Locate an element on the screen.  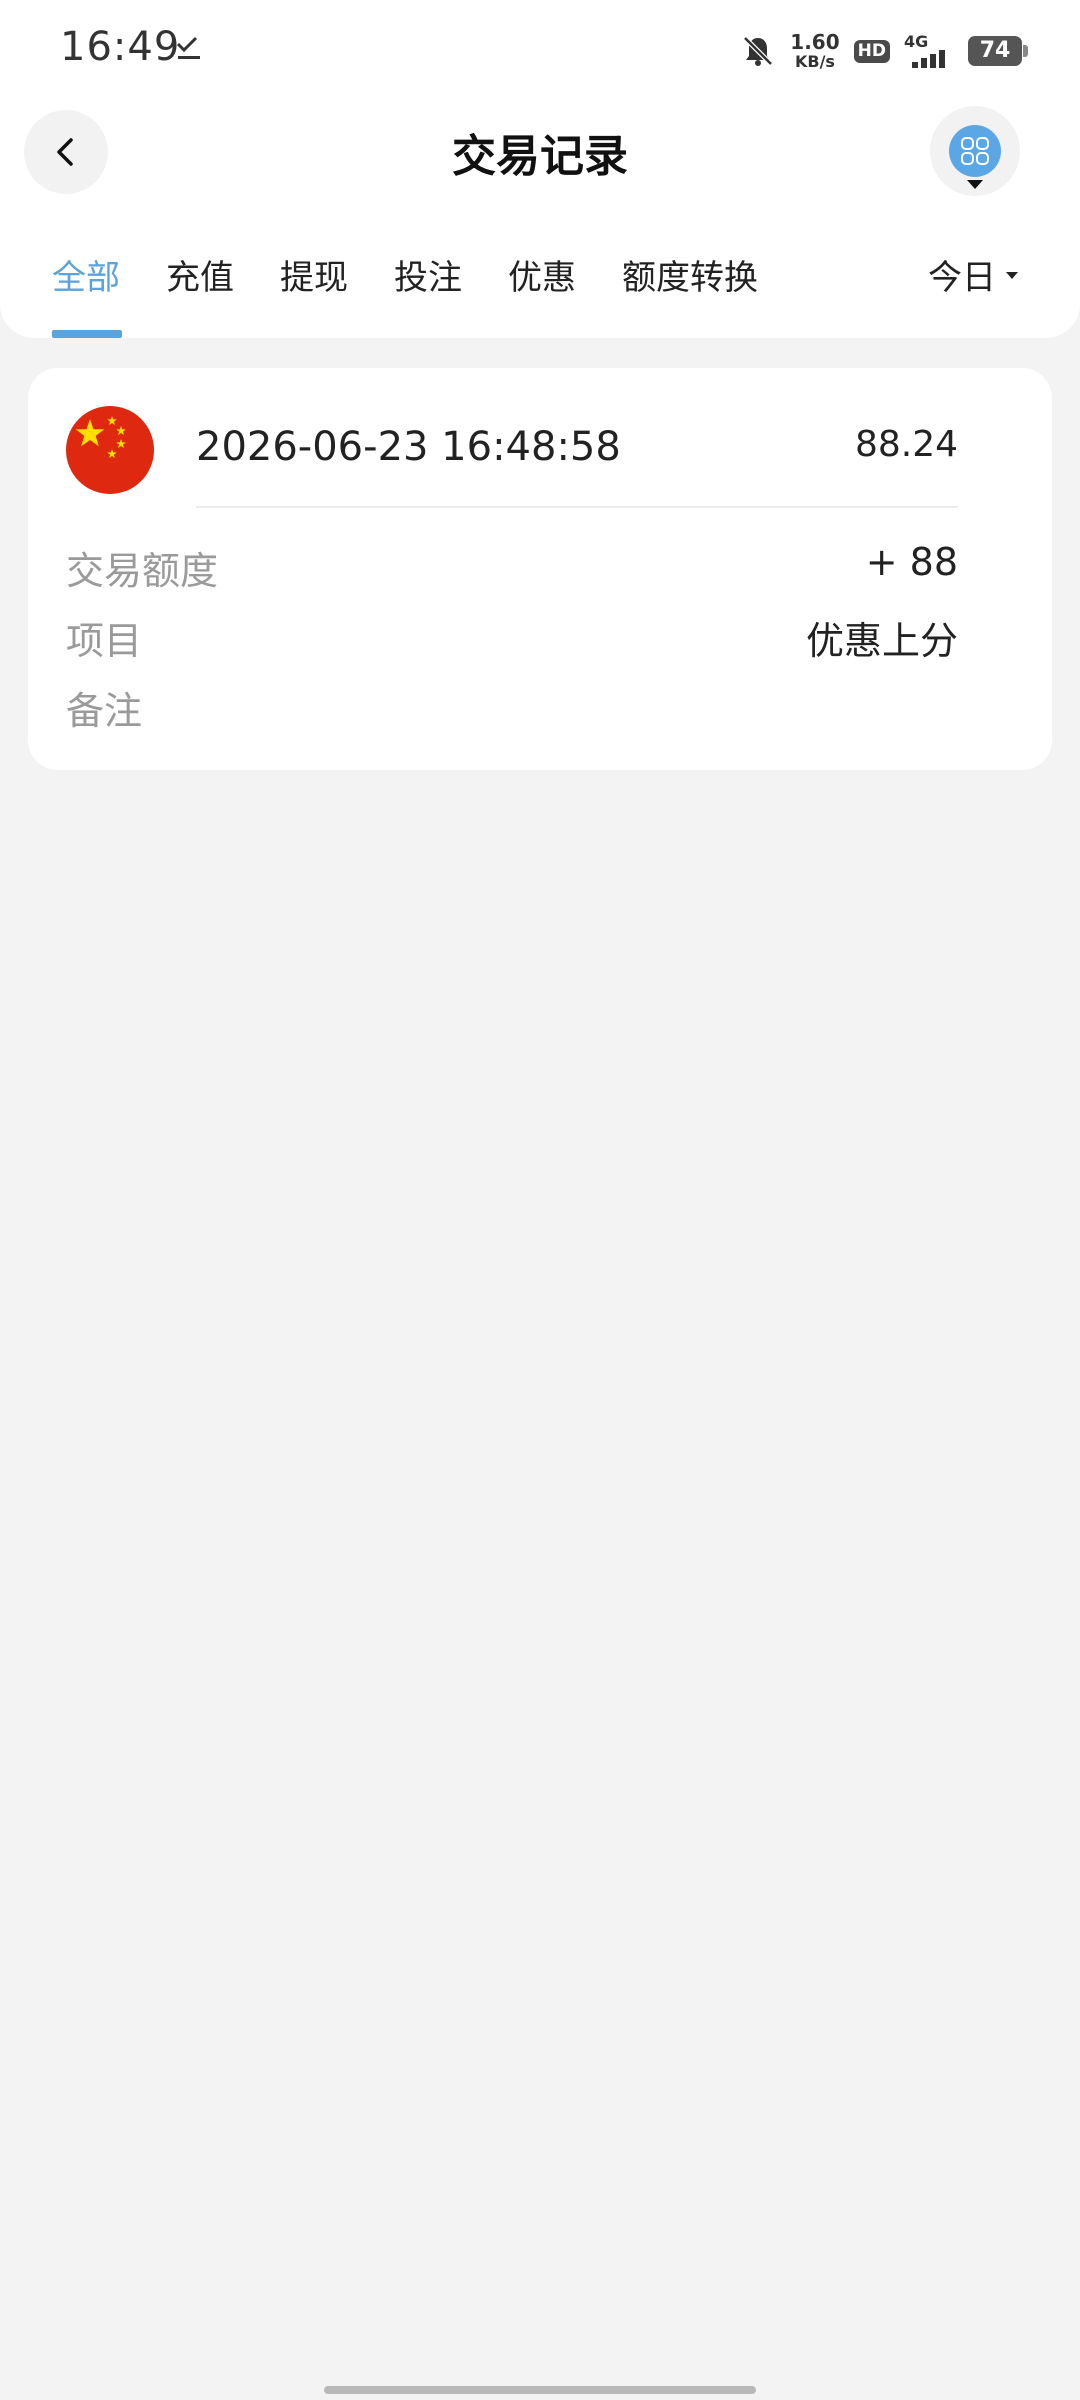
signal-icon: 4G is located at coordinates (929, 50).